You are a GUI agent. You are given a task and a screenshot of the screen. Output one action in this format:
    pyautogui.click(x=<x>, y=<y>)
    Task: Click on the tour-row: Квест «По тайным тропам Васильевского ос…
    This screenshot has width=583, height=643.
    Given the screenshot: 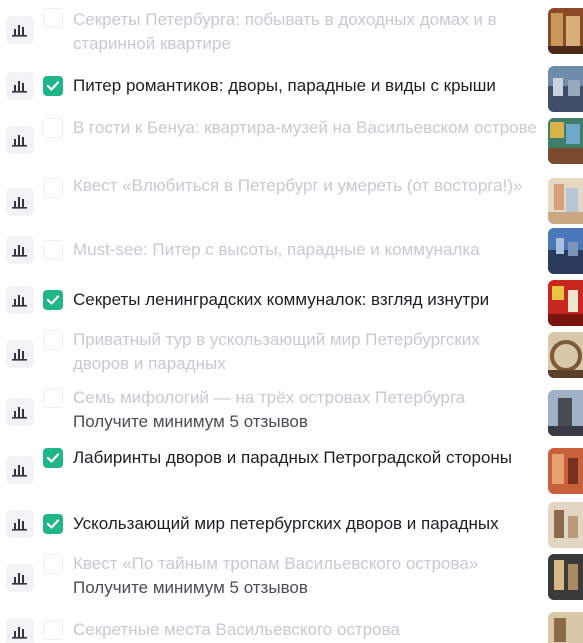 What is the action you would take?
    pyautogui.click(x=291, y=578)
    